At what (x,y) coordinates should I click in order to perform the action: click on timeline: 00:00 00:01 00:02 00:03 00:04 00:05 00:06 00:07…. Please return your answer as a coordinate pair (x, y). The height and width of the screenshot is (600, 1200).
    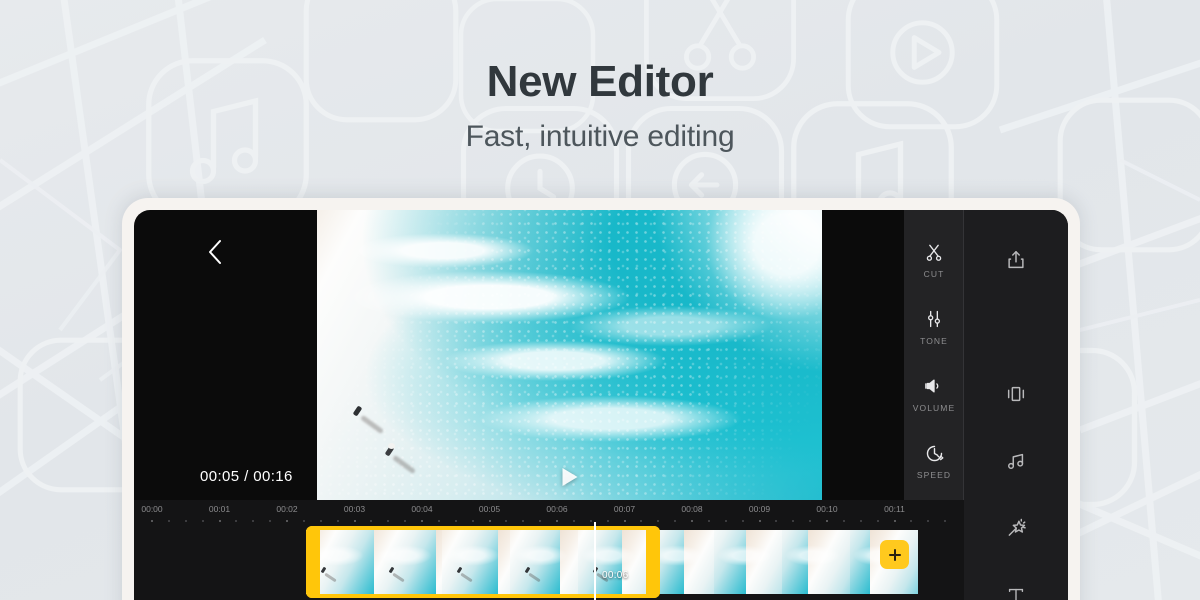
    Looking at the image, I should click on (549, 550).